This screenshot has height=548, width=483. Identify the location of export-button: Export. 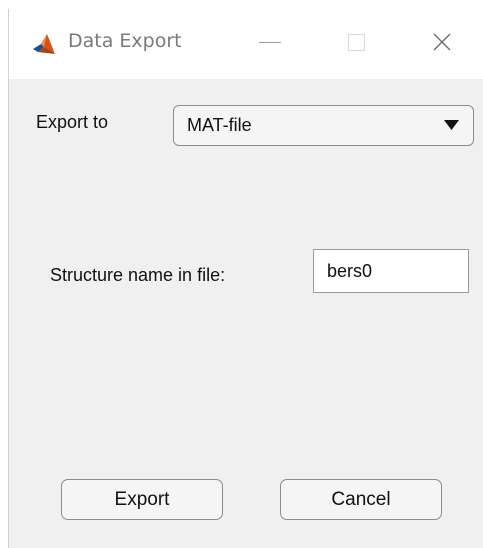
(142, 499).